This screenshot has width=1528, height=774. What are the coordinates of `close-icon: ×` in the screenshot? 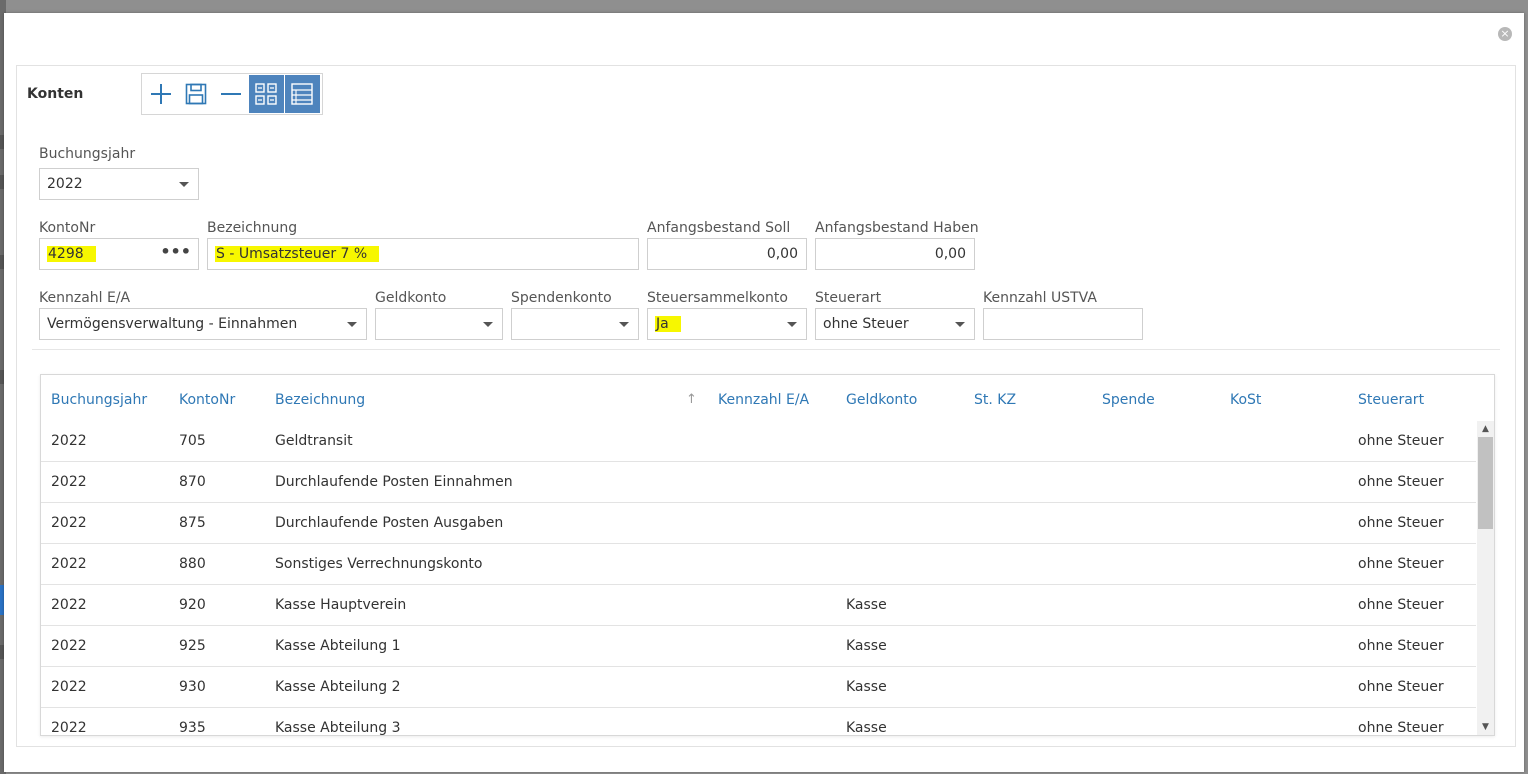 It's located at (1505, 34).